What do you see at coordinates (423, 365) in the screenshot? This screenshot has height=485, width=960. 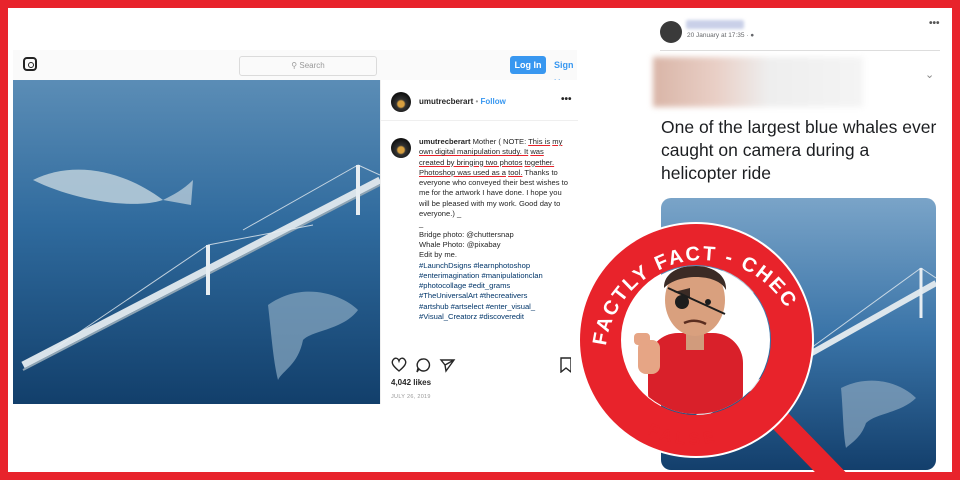 I see `comment-icon` at bounding box center [423, 365].